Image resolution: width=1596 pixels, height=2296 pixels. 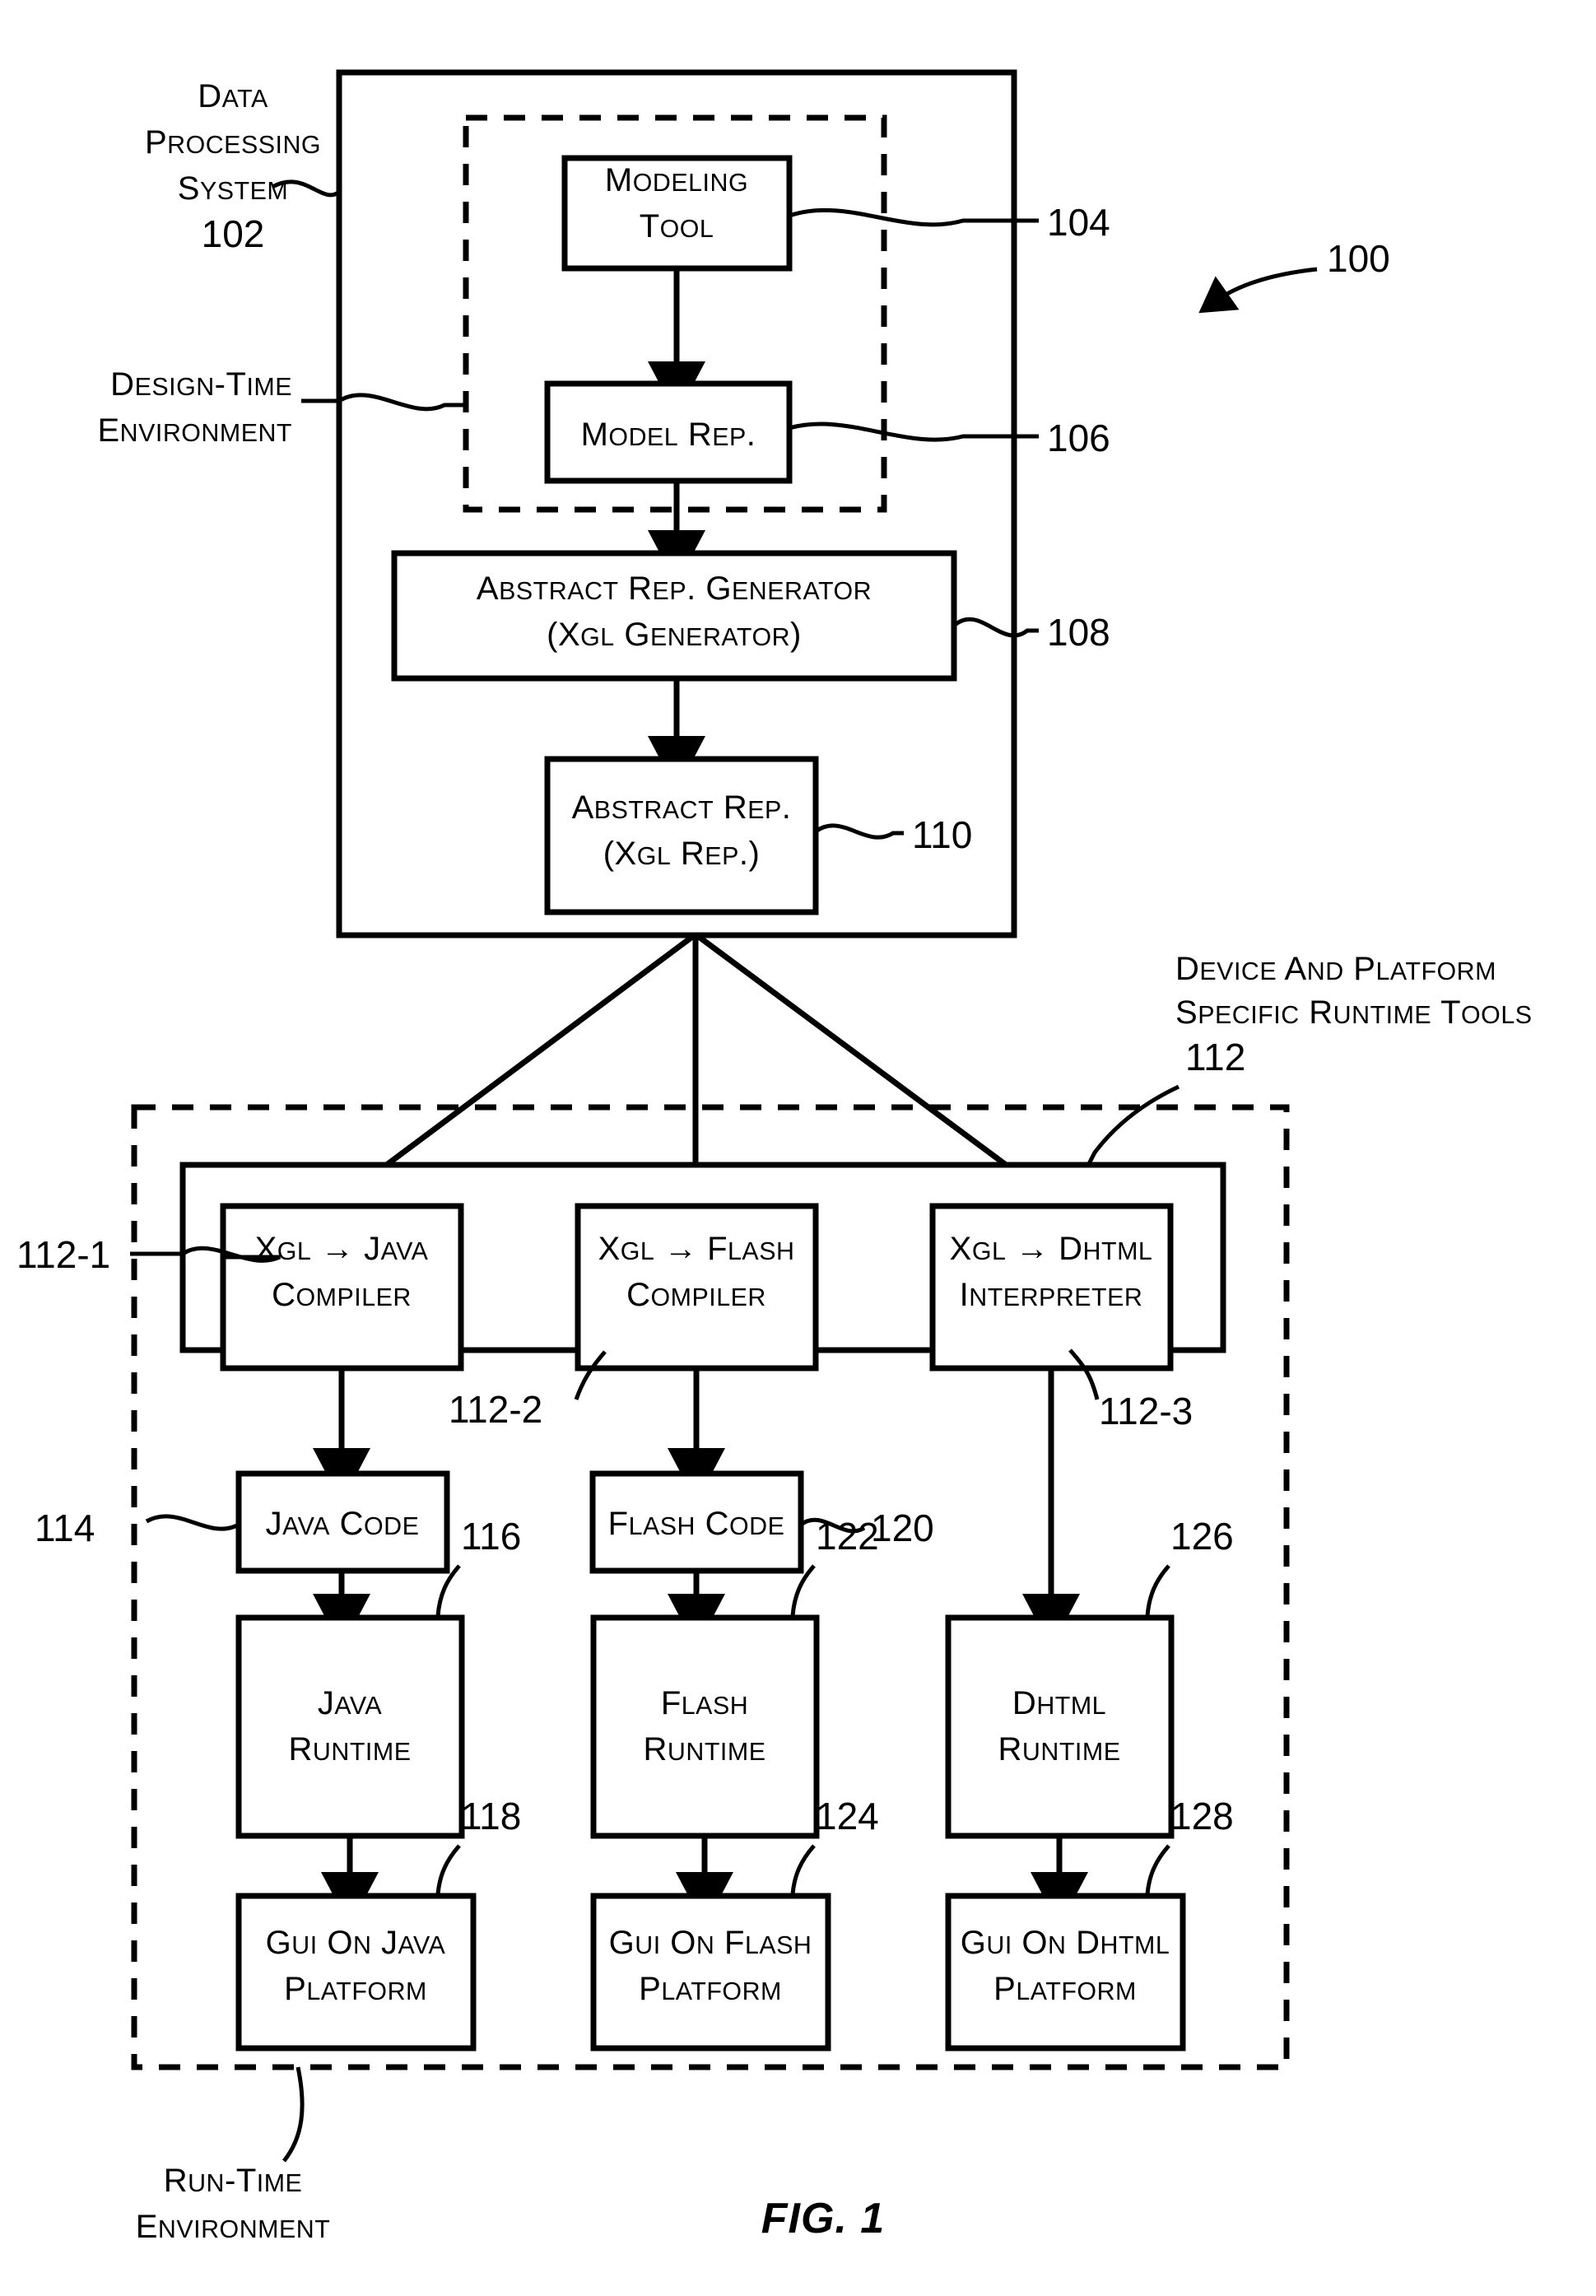 I want to click on ref-114: 114, so click(x=65, y=1528).